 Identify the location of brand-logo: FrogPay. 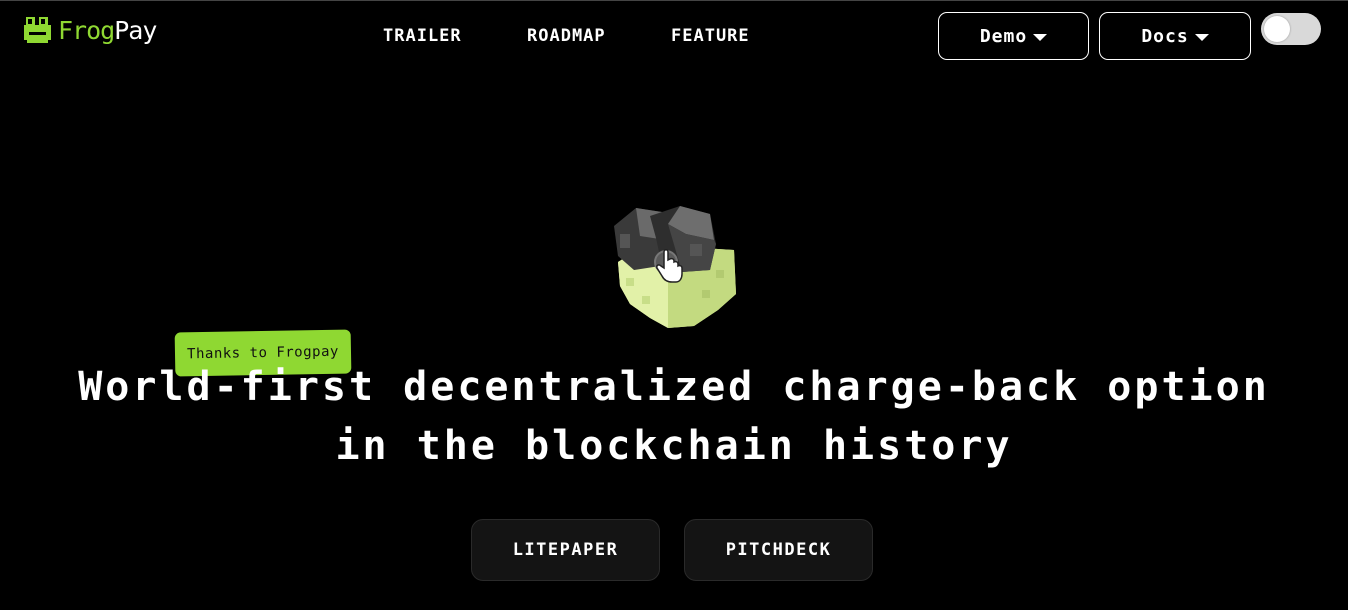
(89, 31).